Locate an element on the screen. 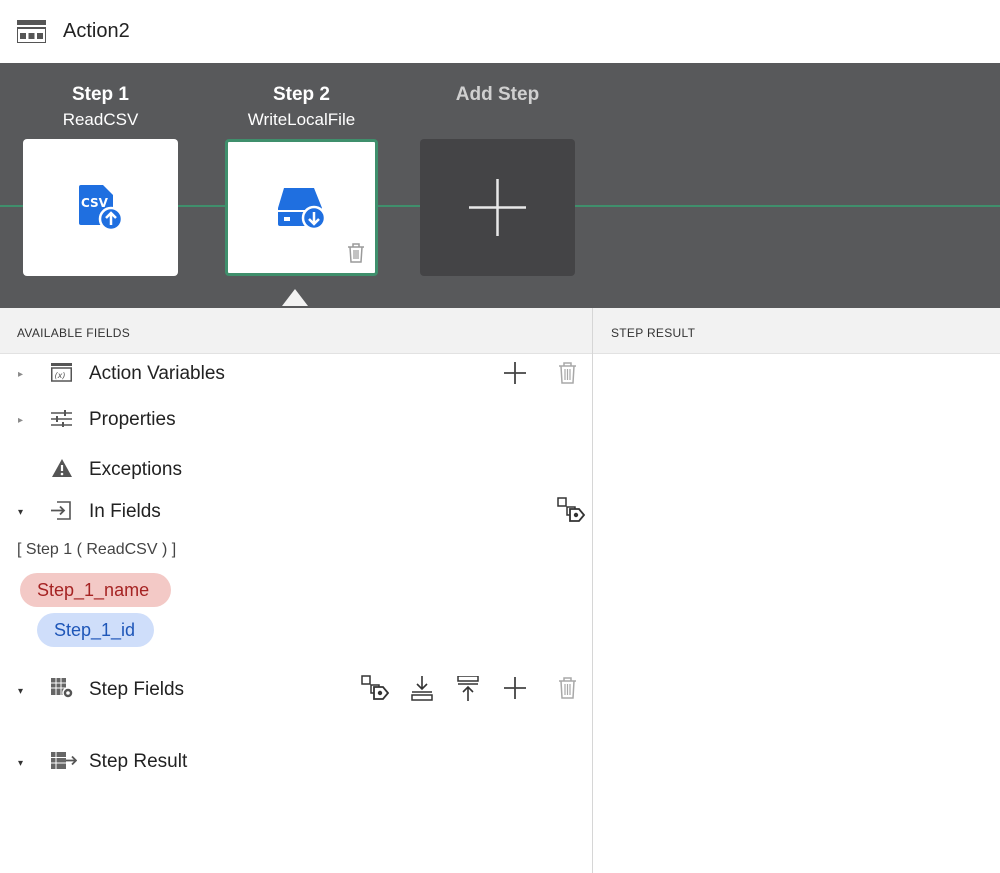  selected-step-pointer is located at coordinates (295, 297).